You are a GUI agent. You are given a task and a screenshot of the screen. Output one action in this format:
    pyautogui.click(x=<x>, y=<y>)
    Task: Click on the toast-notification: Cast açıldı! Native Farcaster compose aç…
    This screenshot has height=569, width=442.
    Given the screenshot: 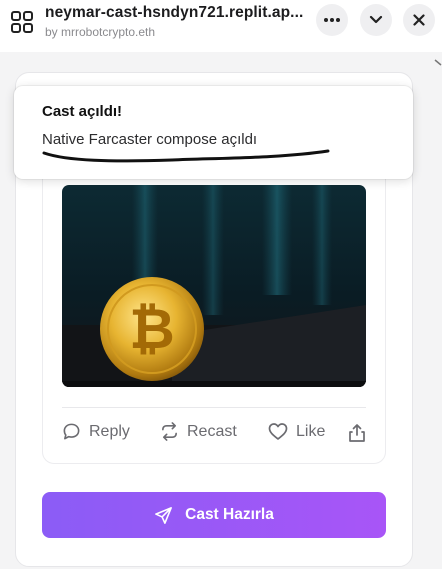 What is the action you would take?
    pyautogui.click(x=213, y=132)
    